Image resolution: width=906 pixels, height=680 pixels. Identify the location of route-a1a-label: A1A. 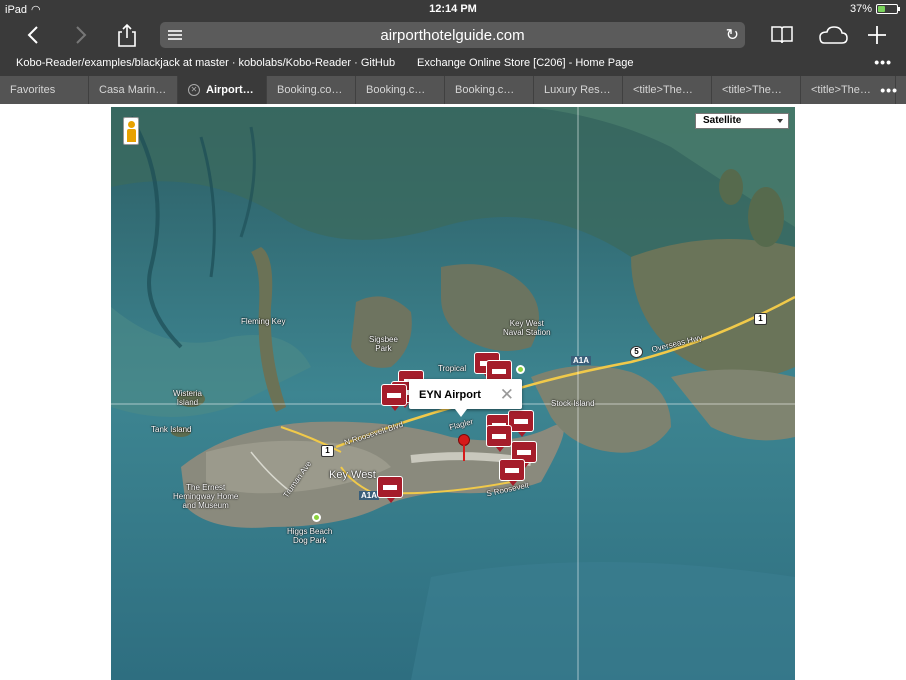
(369, 495).